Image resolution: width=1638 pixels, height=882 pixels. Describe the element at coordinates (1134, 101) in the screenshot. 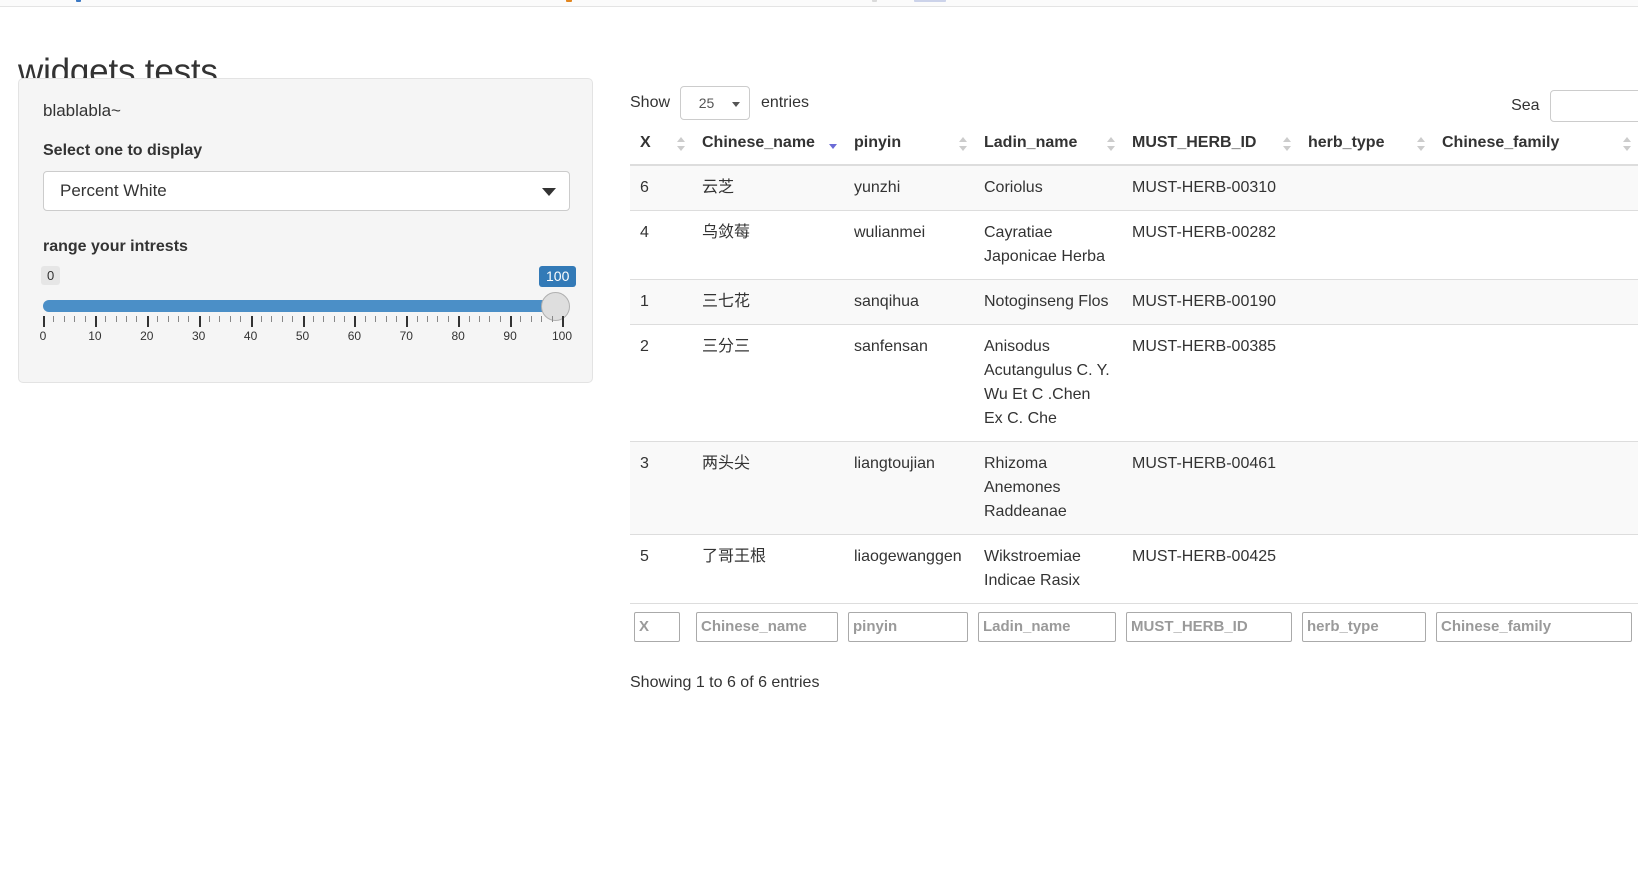

I see `datatable-toolbar: Show 25 entries Sea` at that location.